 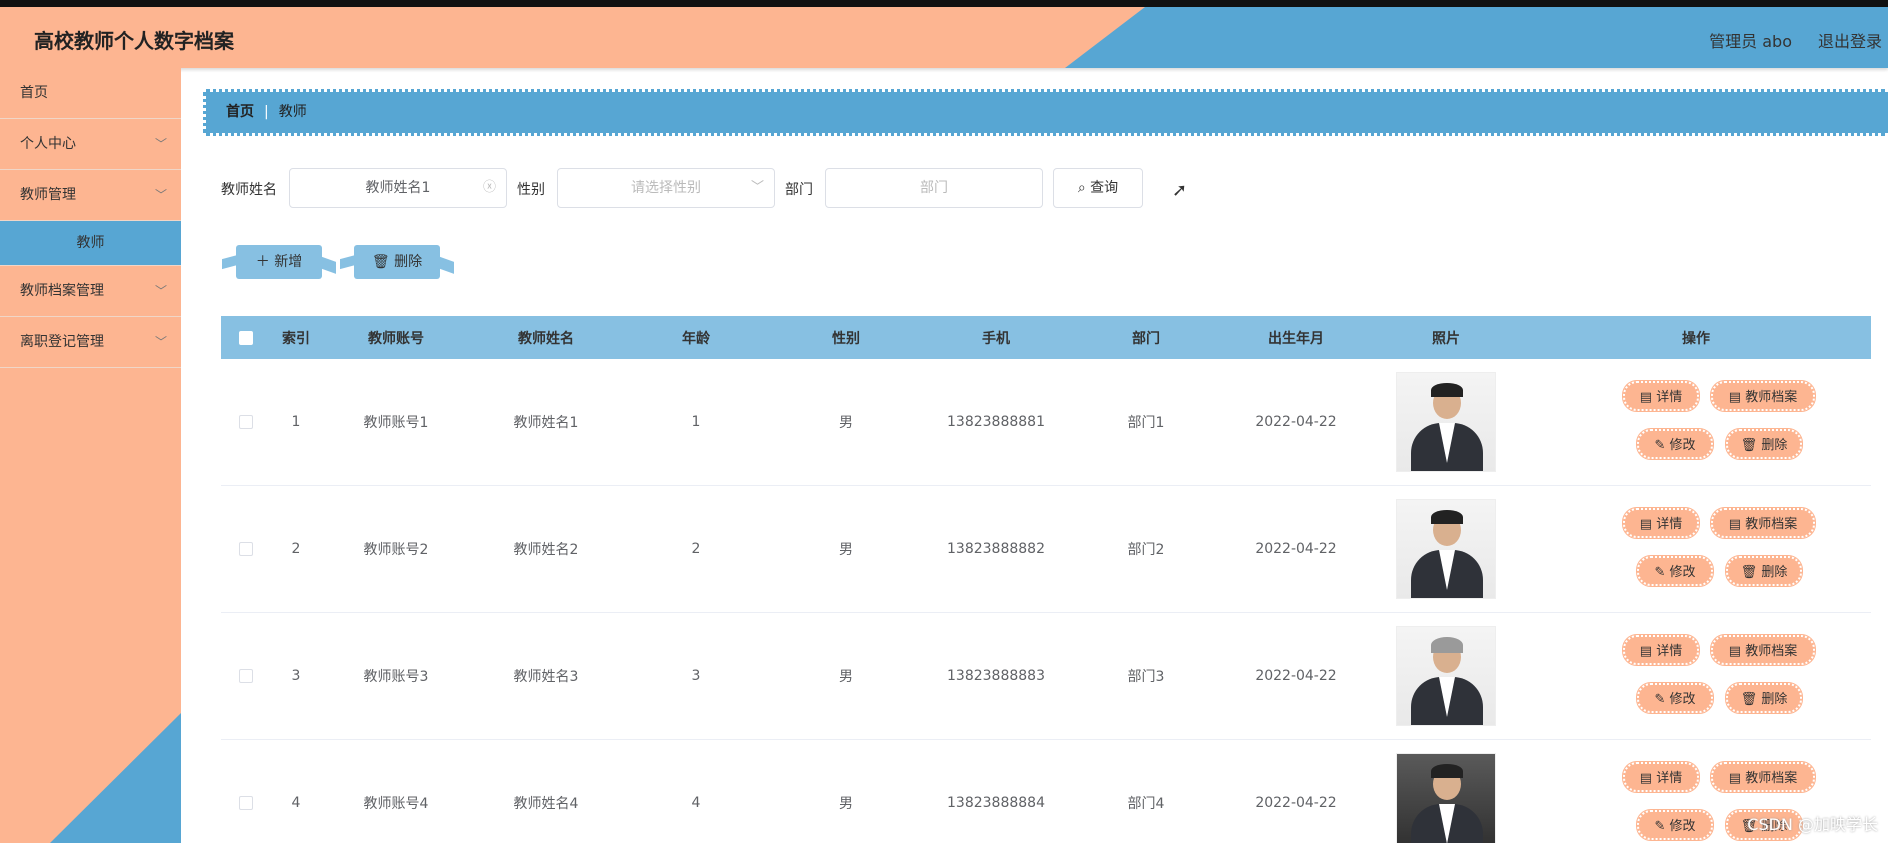 What do you see at coordinates (934, 188) in the screenshot?
I see `dept-search-input: 部门` at bounding box center [934, 188].